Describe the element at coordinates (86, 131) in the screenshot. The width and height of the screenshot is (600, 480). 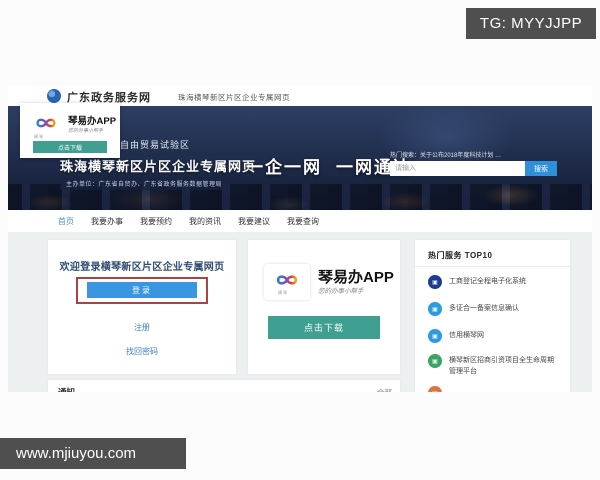
I see `popup-app-tagline: 您的办事小帮手` at that location.